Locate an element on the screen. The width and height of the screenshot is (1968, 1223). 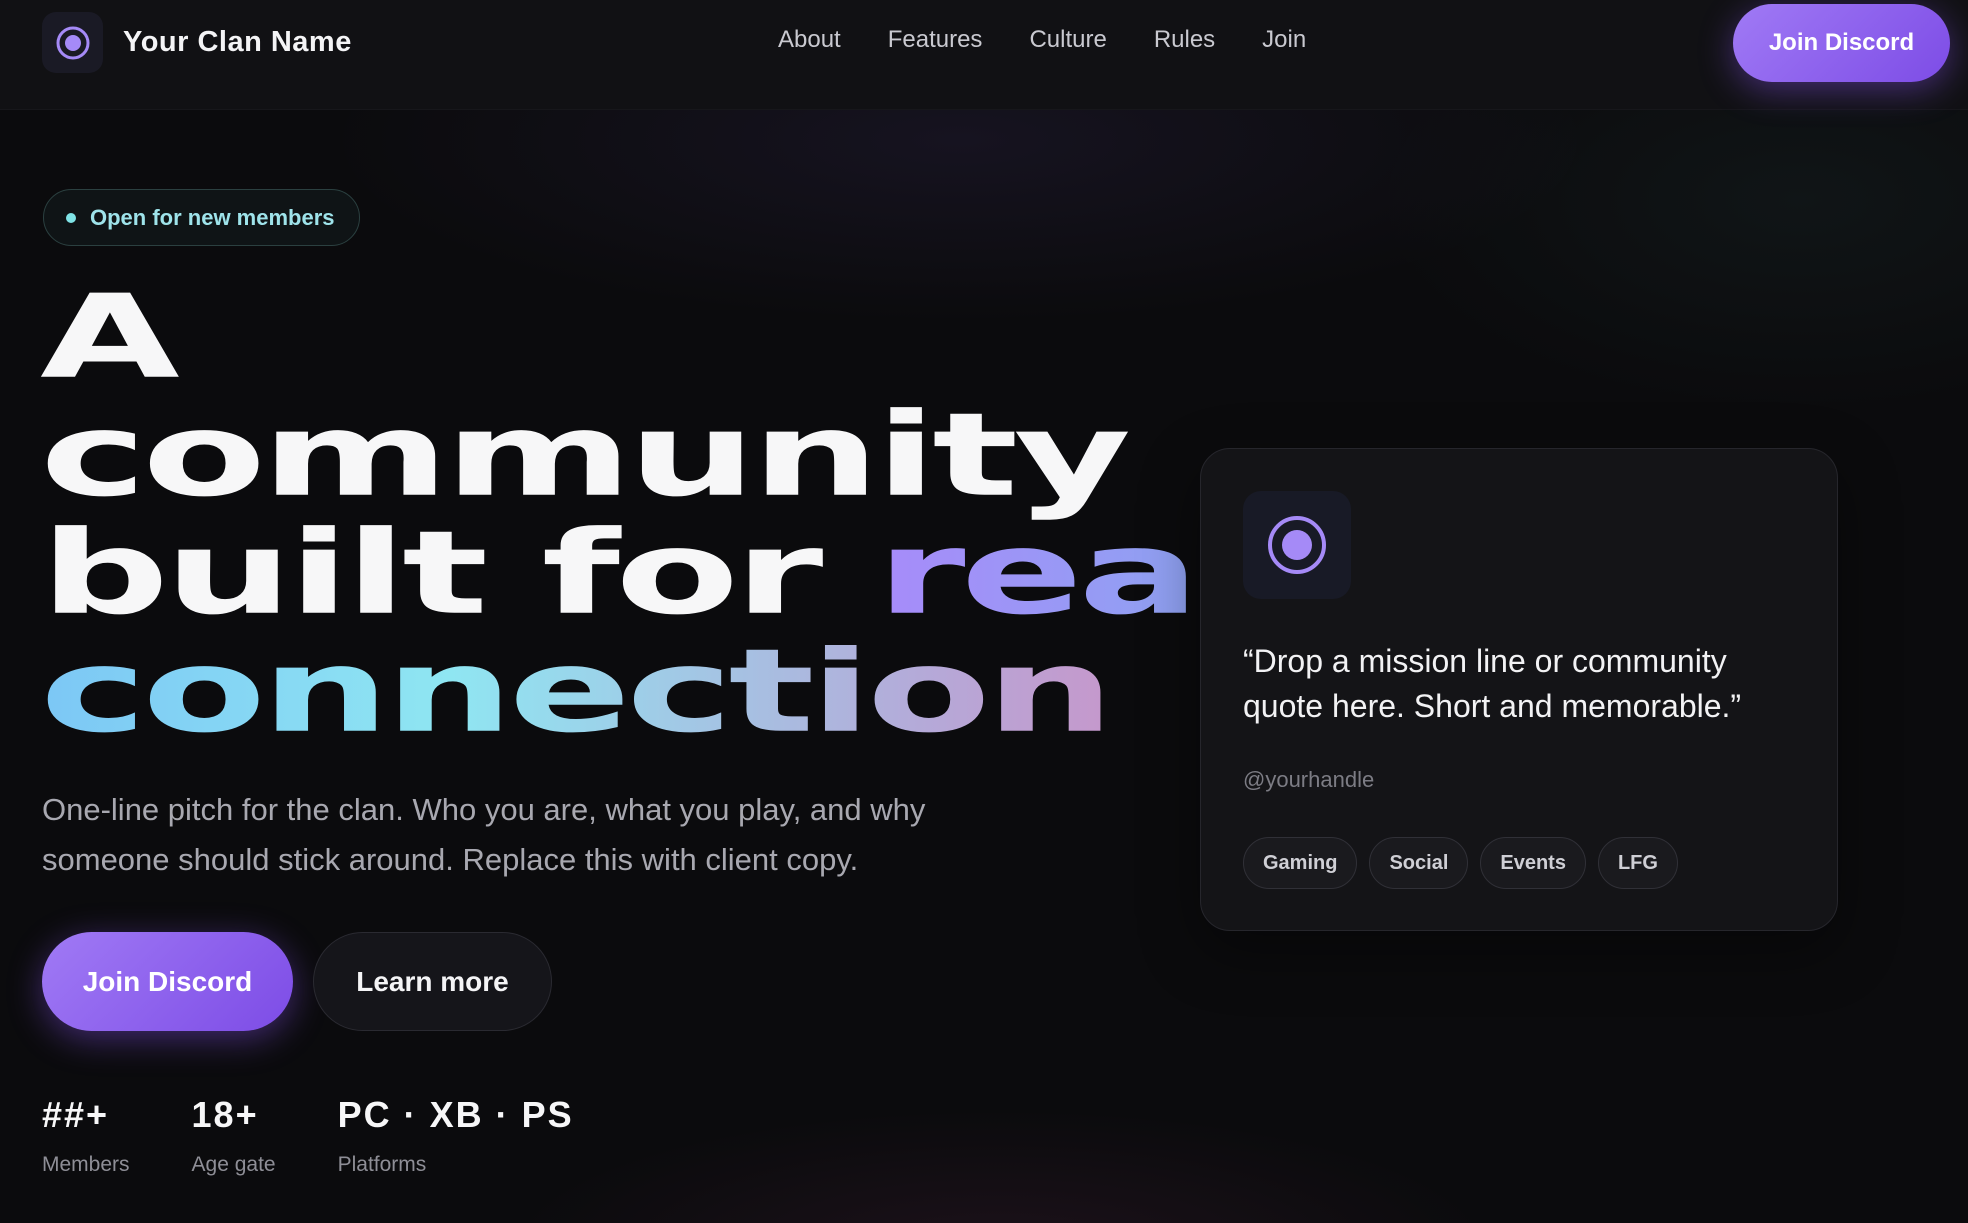
nav-rules: Rules is located at coordinates (1184, 40).